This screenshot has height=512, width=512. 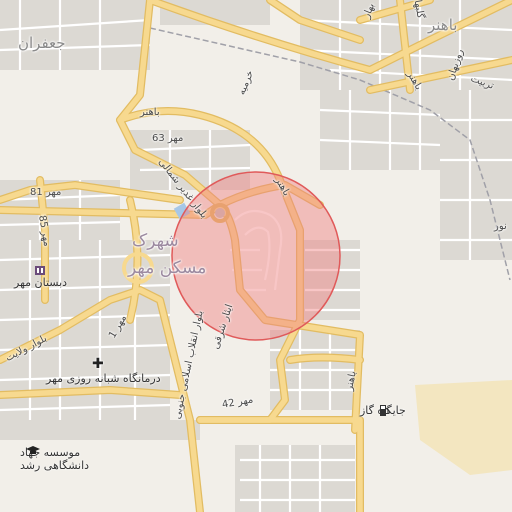 What do you see at coordinates (33, 450) in the screenshot?
I see `graduation-cap-icon` at bounding box center [33, 450].